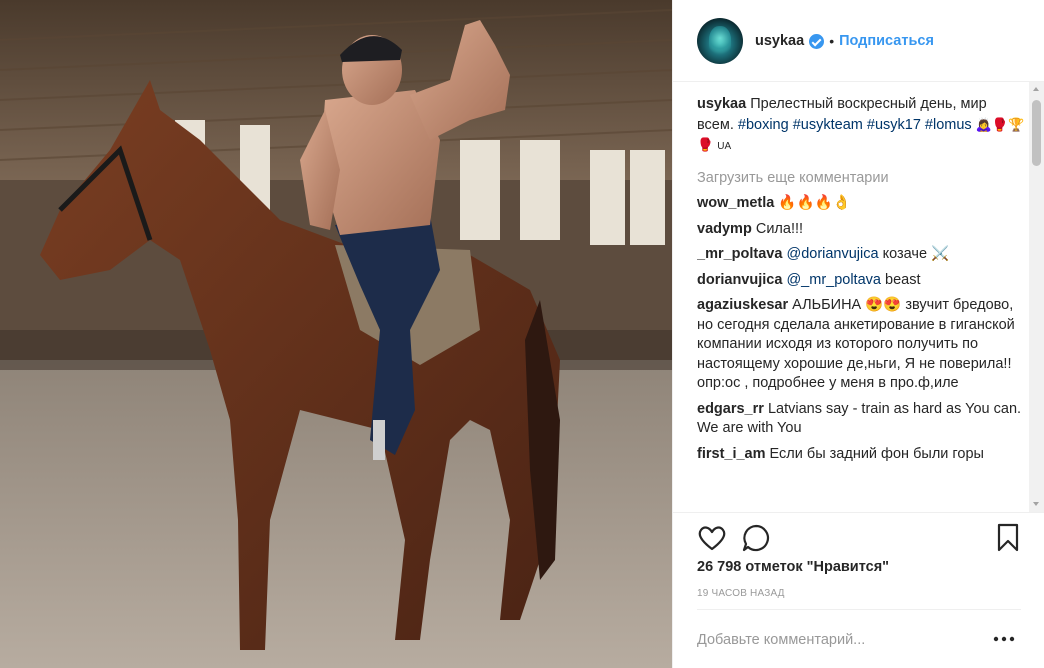 The width and height of the screenshot is (1044, 668). Describe the element at coordinates (1036, 133) in the screenshot. I see `scrollbar-thumb` at that location.